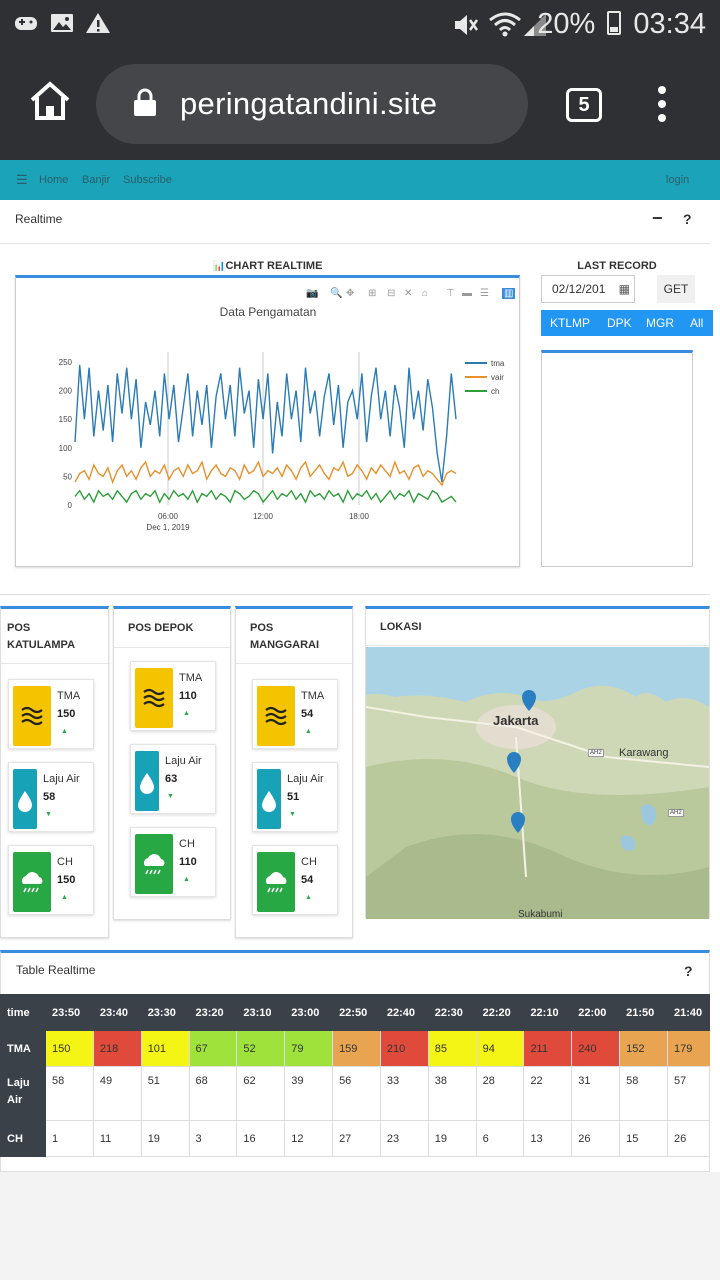  What do you see at coordinates (566, 24) in the screenshot?
I see `battery-percent: 20%` at bounding box center [566, 24].